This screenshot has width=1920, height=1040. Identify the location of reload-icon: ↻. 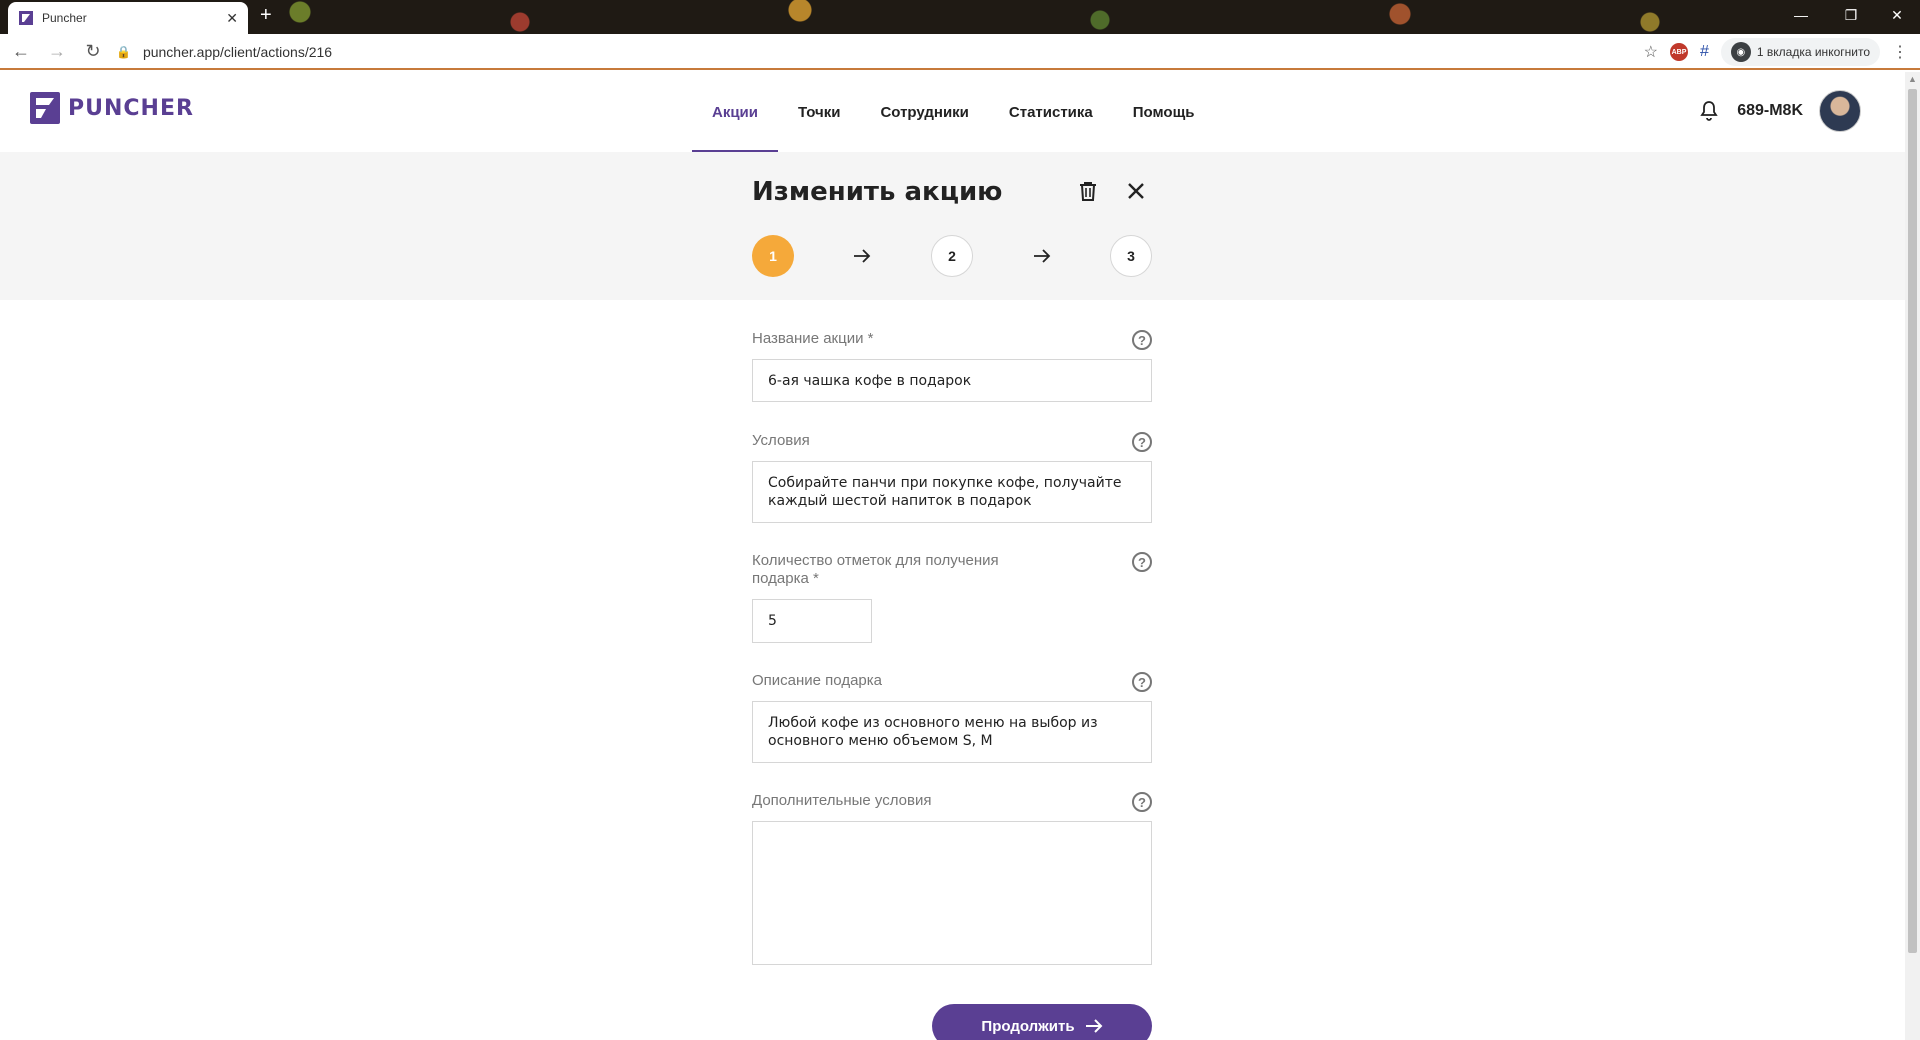
(93, 51).